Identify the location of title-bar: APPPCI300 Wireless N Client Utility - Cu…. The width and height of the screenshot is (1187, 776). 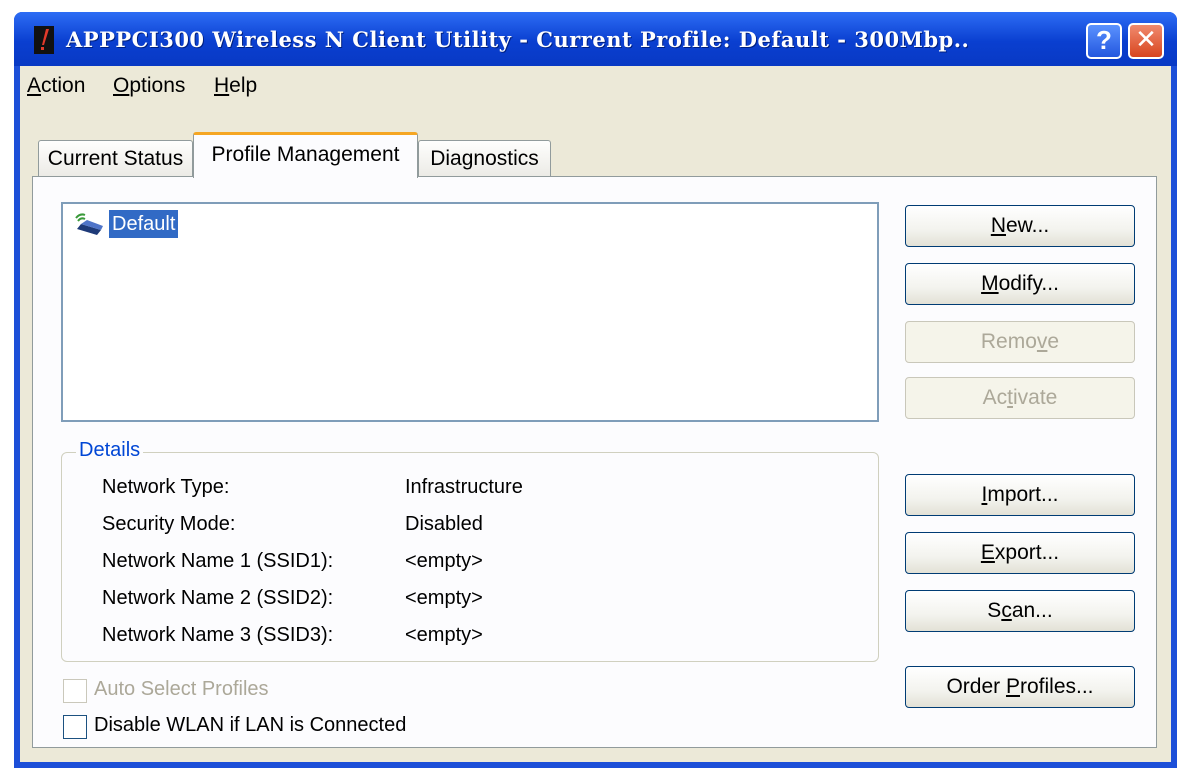
(595, 39).